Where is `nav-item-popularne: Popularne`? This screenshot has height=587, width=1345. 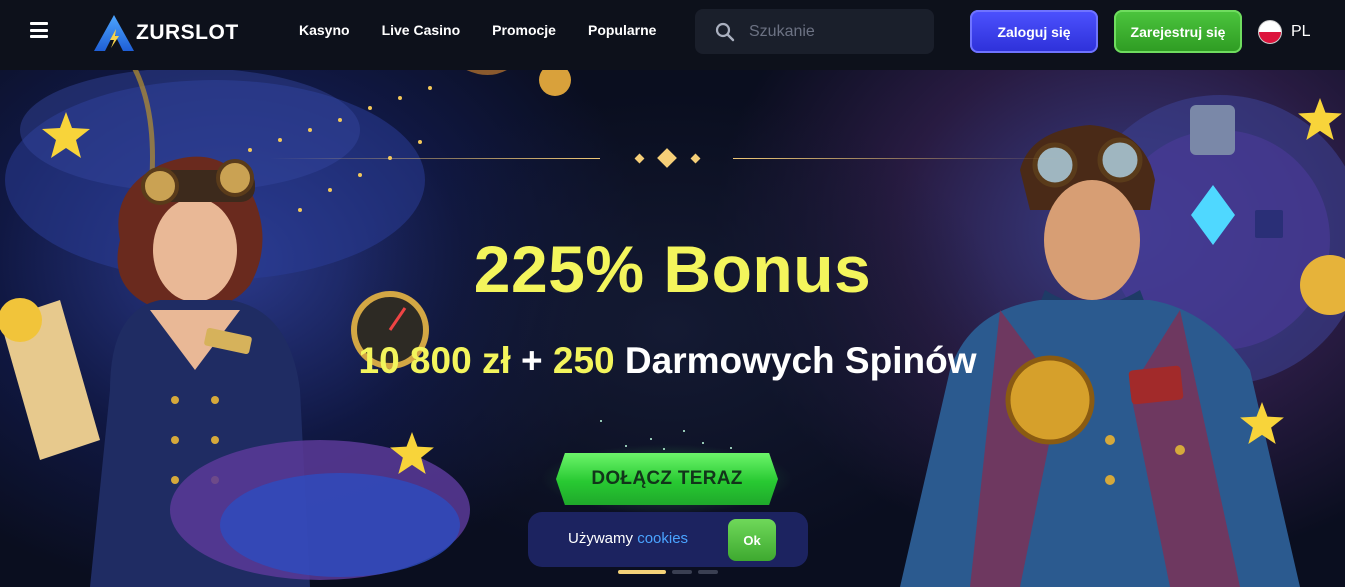
nav-item-popularne: Popularne is located at coordinates (622, 30).